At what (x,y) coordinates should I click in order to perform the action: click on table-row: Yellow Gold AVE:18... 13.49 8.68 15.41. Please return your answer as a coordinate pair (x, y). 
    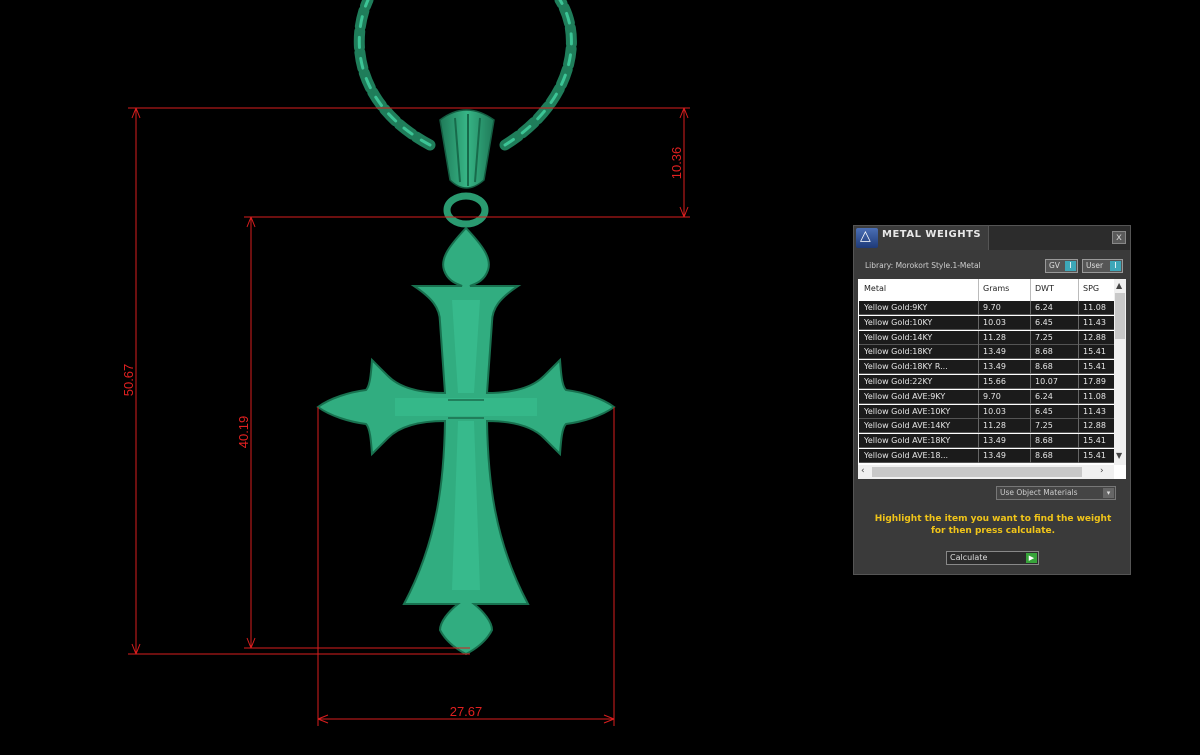
    Looking at the image, I should click on (986, 456).